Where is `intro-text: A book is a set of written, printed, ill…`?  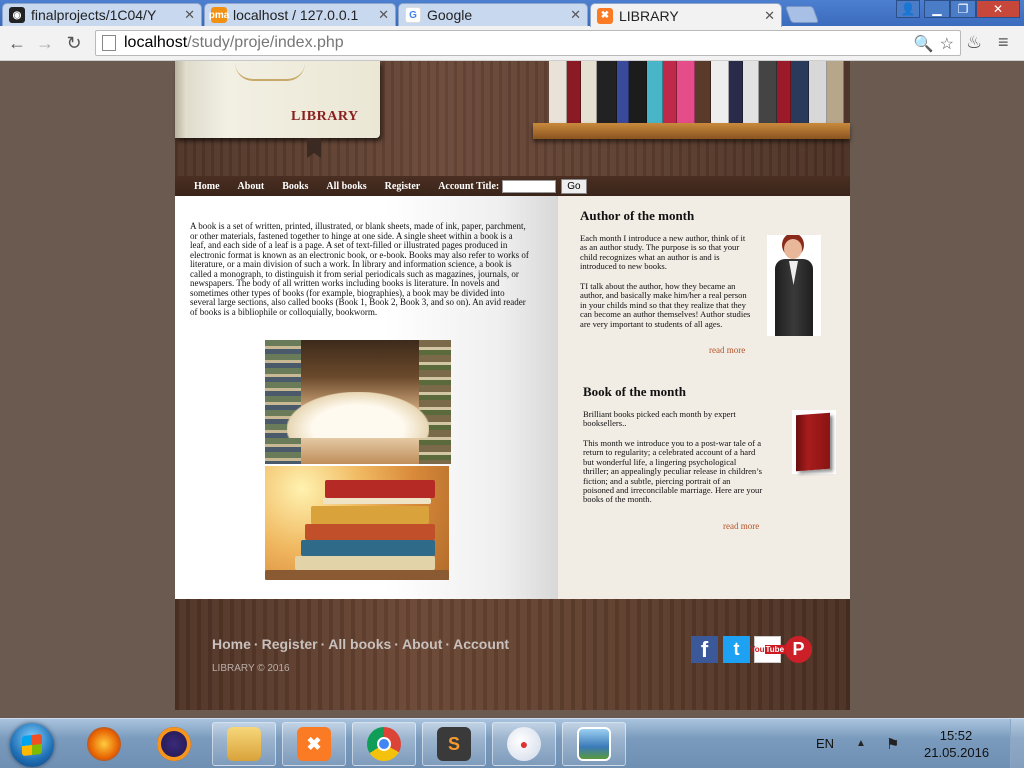
intro-text: A book is a set of written, printed, ill… is located at coordinates (359, 269).